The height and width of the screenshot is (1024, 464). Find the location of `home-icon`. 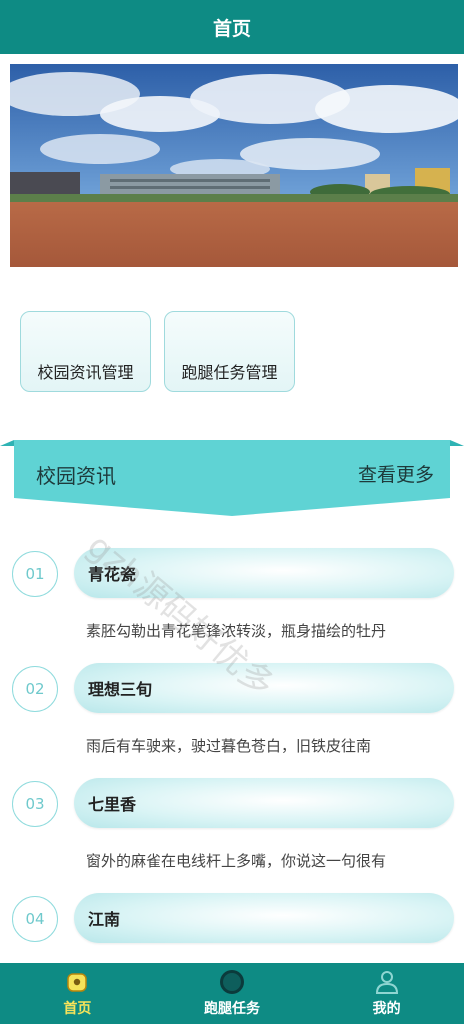

home-icon is located at coordinates (77, 982).